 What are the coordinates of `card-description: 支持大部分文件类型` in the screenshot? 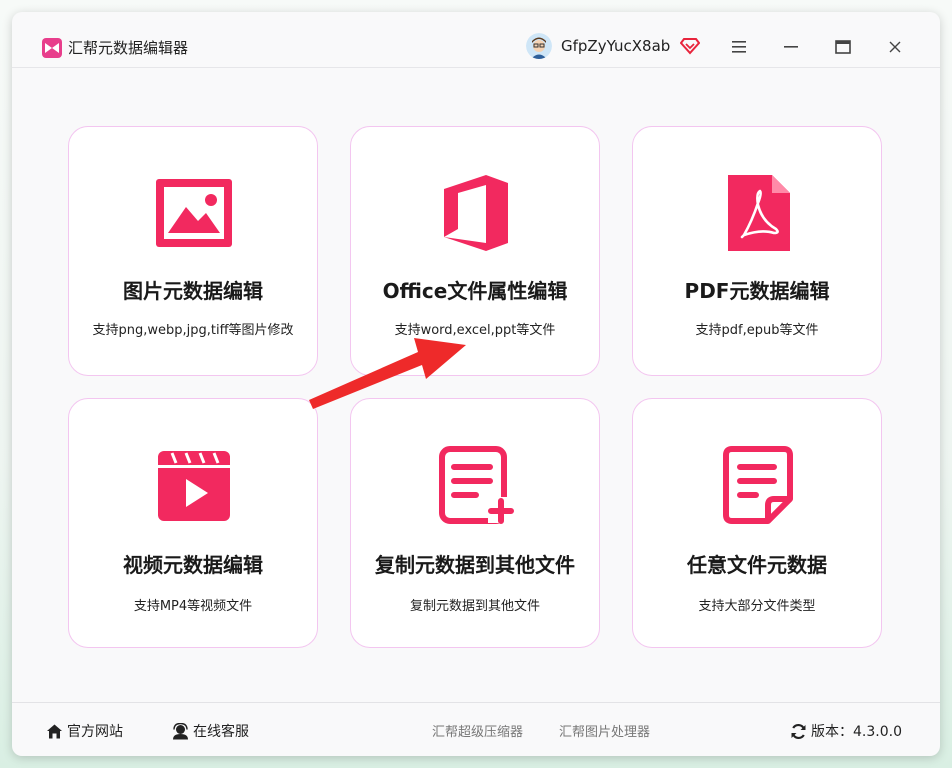 It's located at (757, 606).